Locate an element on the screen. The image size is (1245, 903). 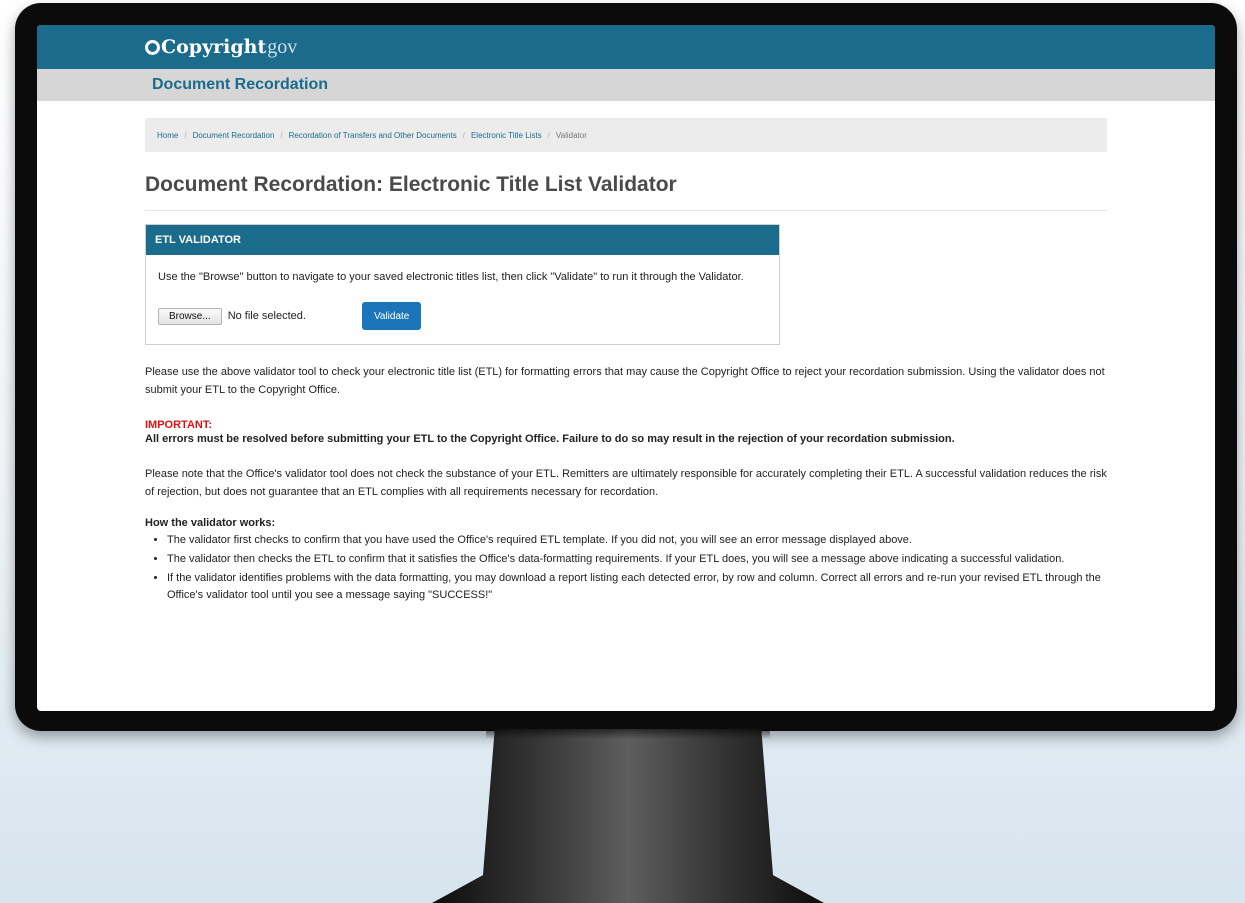
logo-suffix: gov is located at coordinates (282, 46).